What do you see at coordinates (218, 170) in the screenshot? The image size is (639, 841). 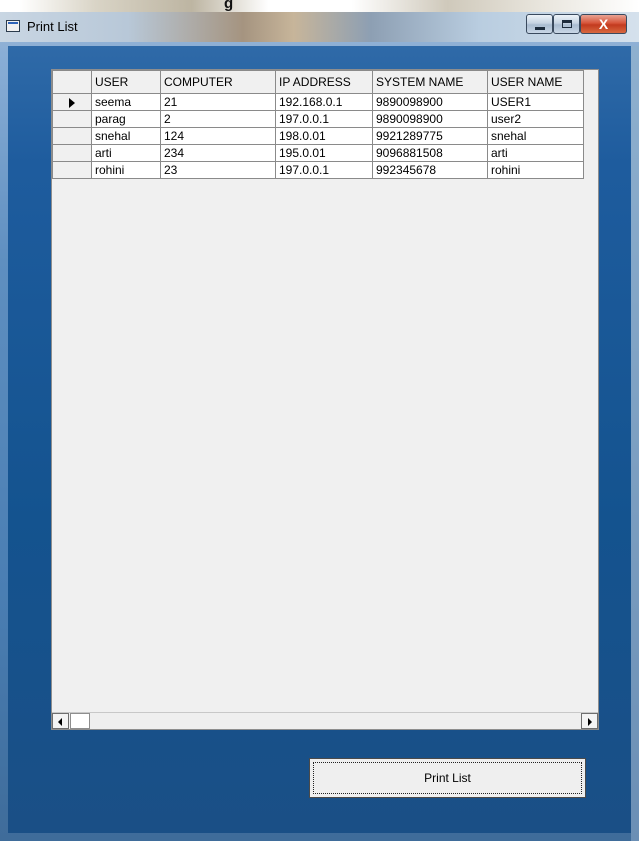 I see `cell-computer: 23` at bounding box center [218, 170].